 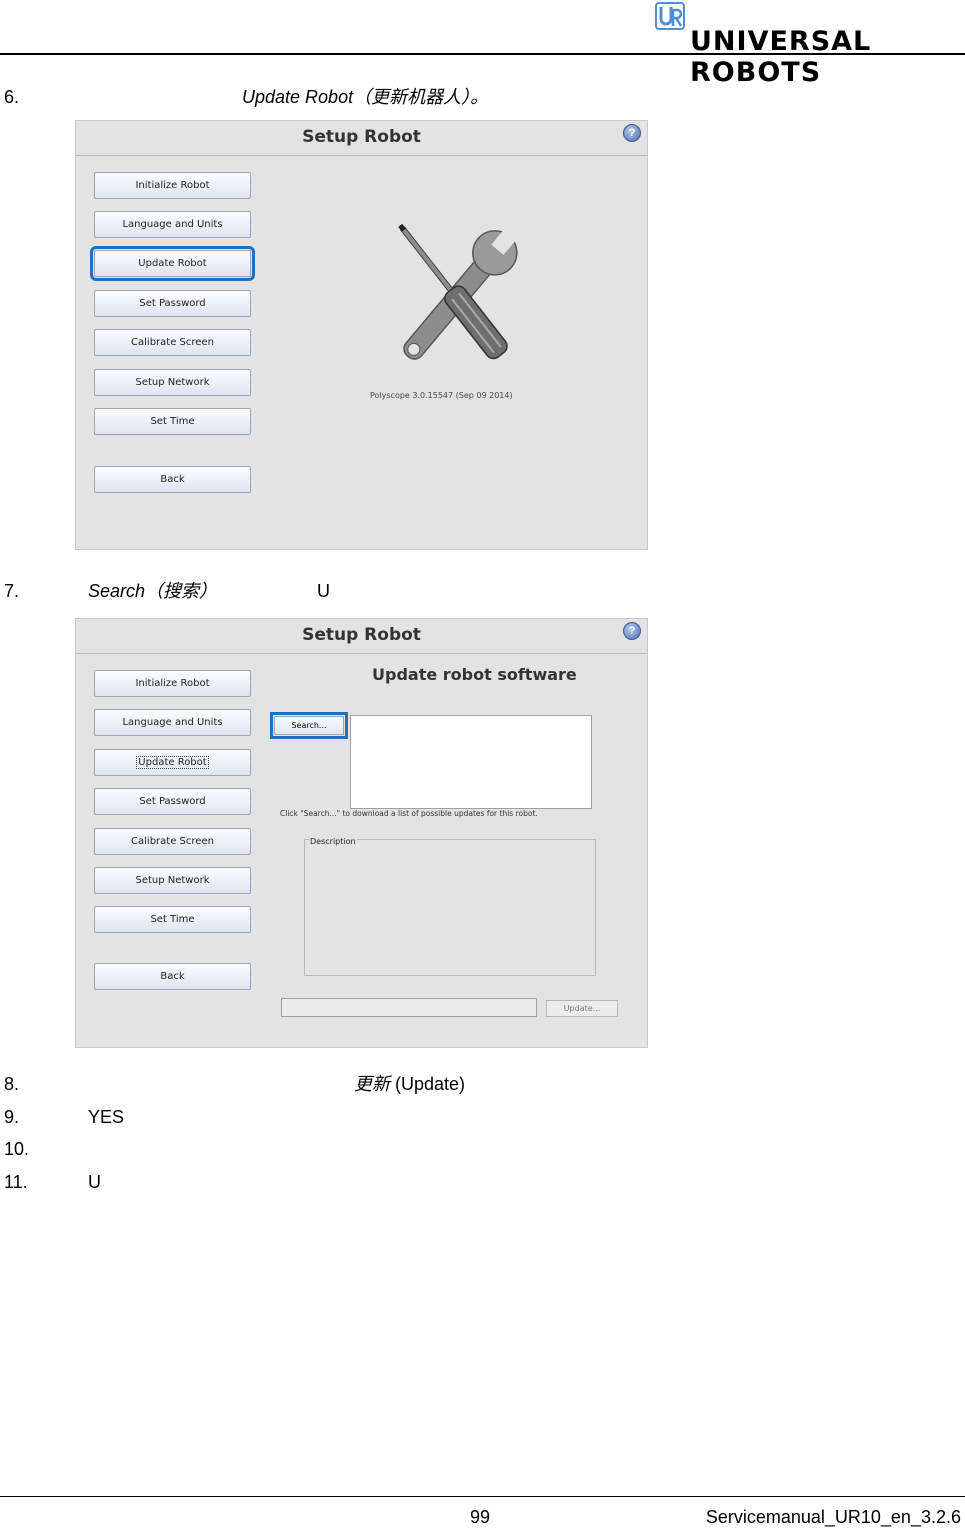 I want to click on brand-name: UNIVERSAL ROBOTS, so click(x=781, y=57).